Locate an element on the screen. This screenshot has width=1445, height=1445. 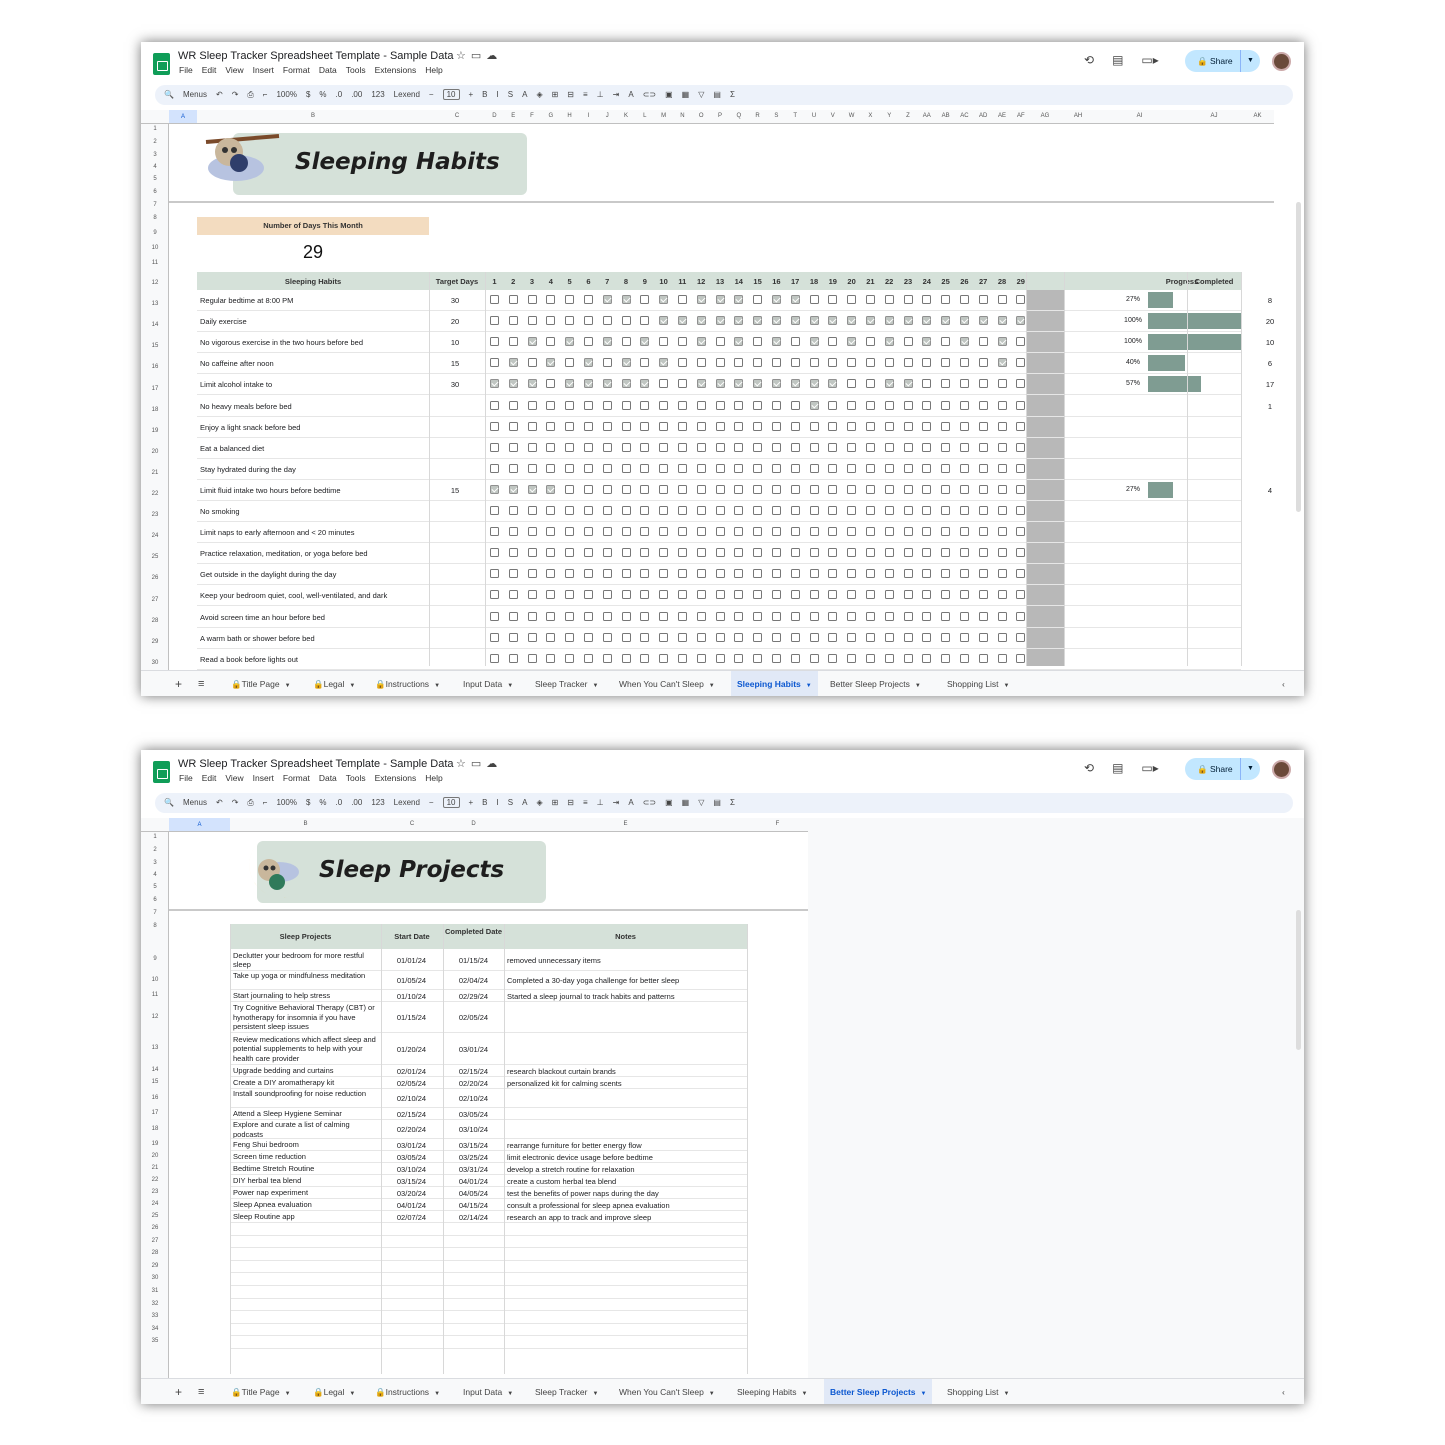
paint-format-icon: ⌐ is located at coordinates (265, 802).